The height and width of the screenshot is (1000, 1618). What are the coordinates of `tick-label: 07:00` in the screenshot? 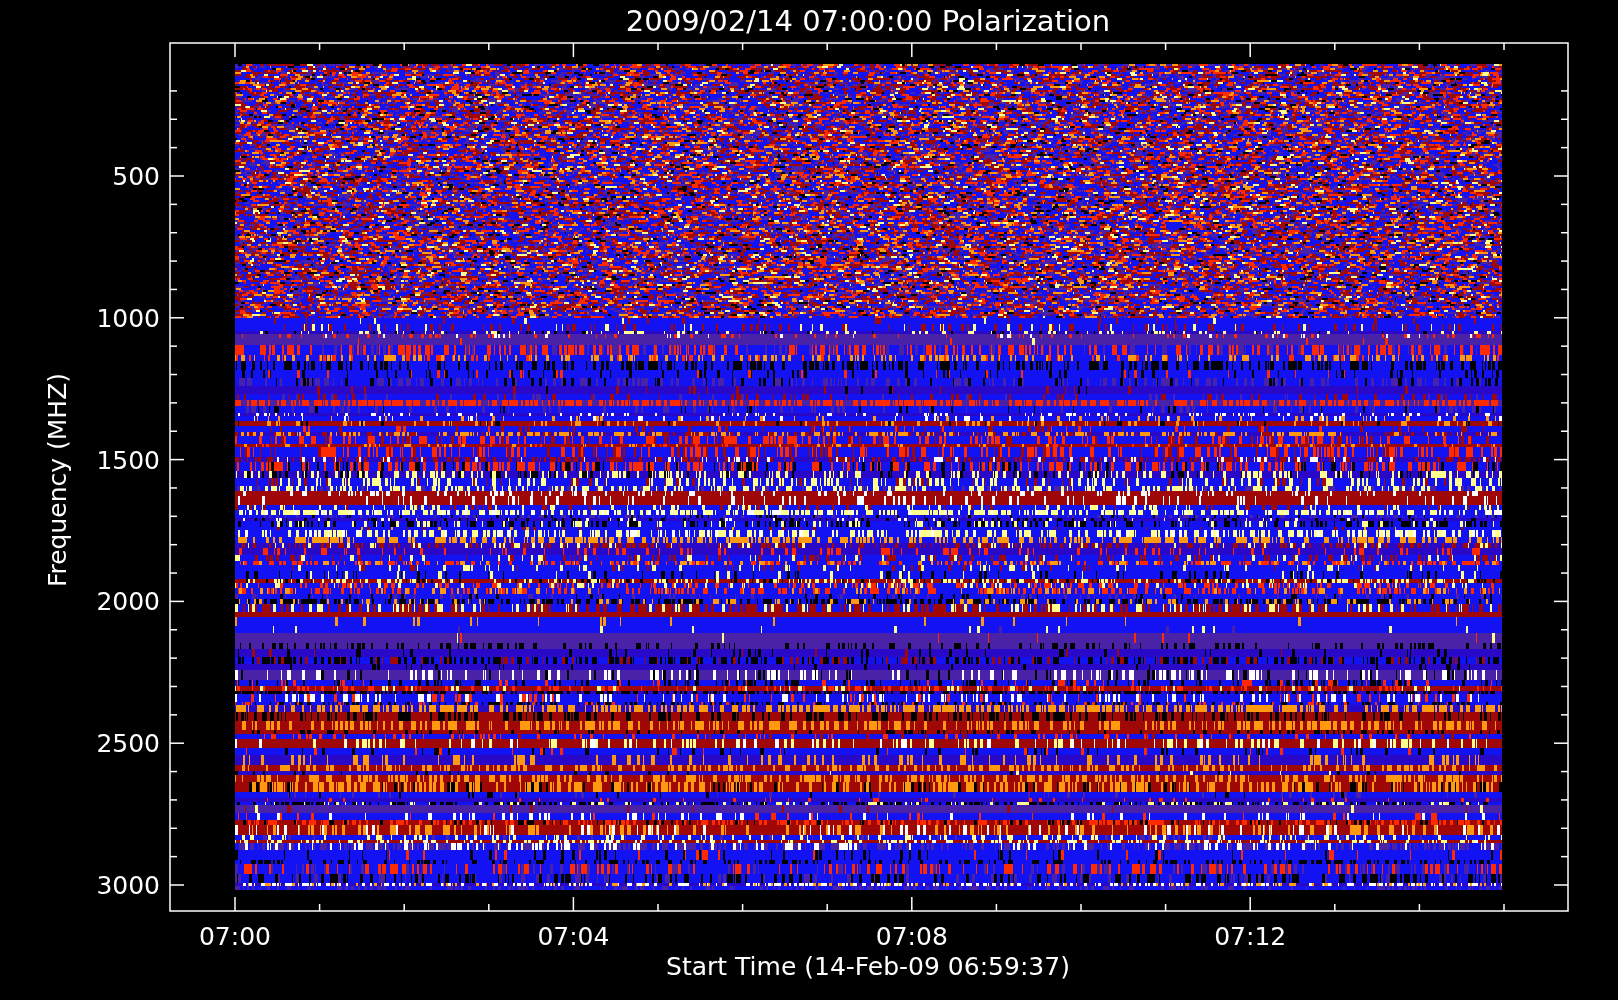 It's located at (235, 936).